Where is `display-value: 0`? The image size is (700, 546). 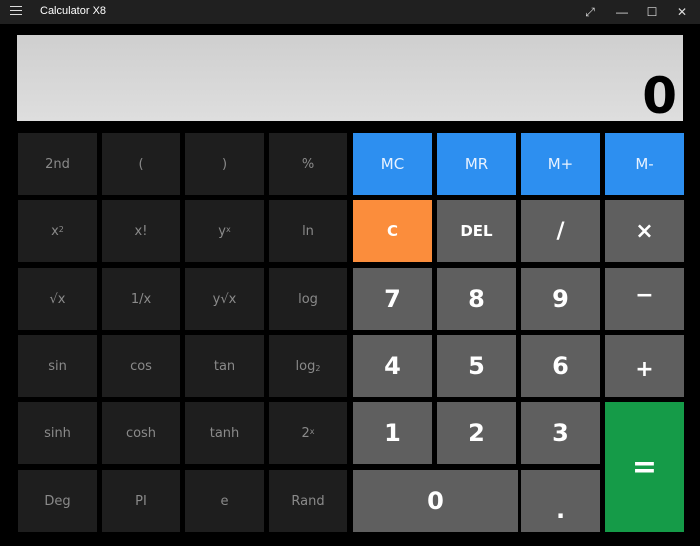
display-value: 0 is located at coordinates (659, 96).